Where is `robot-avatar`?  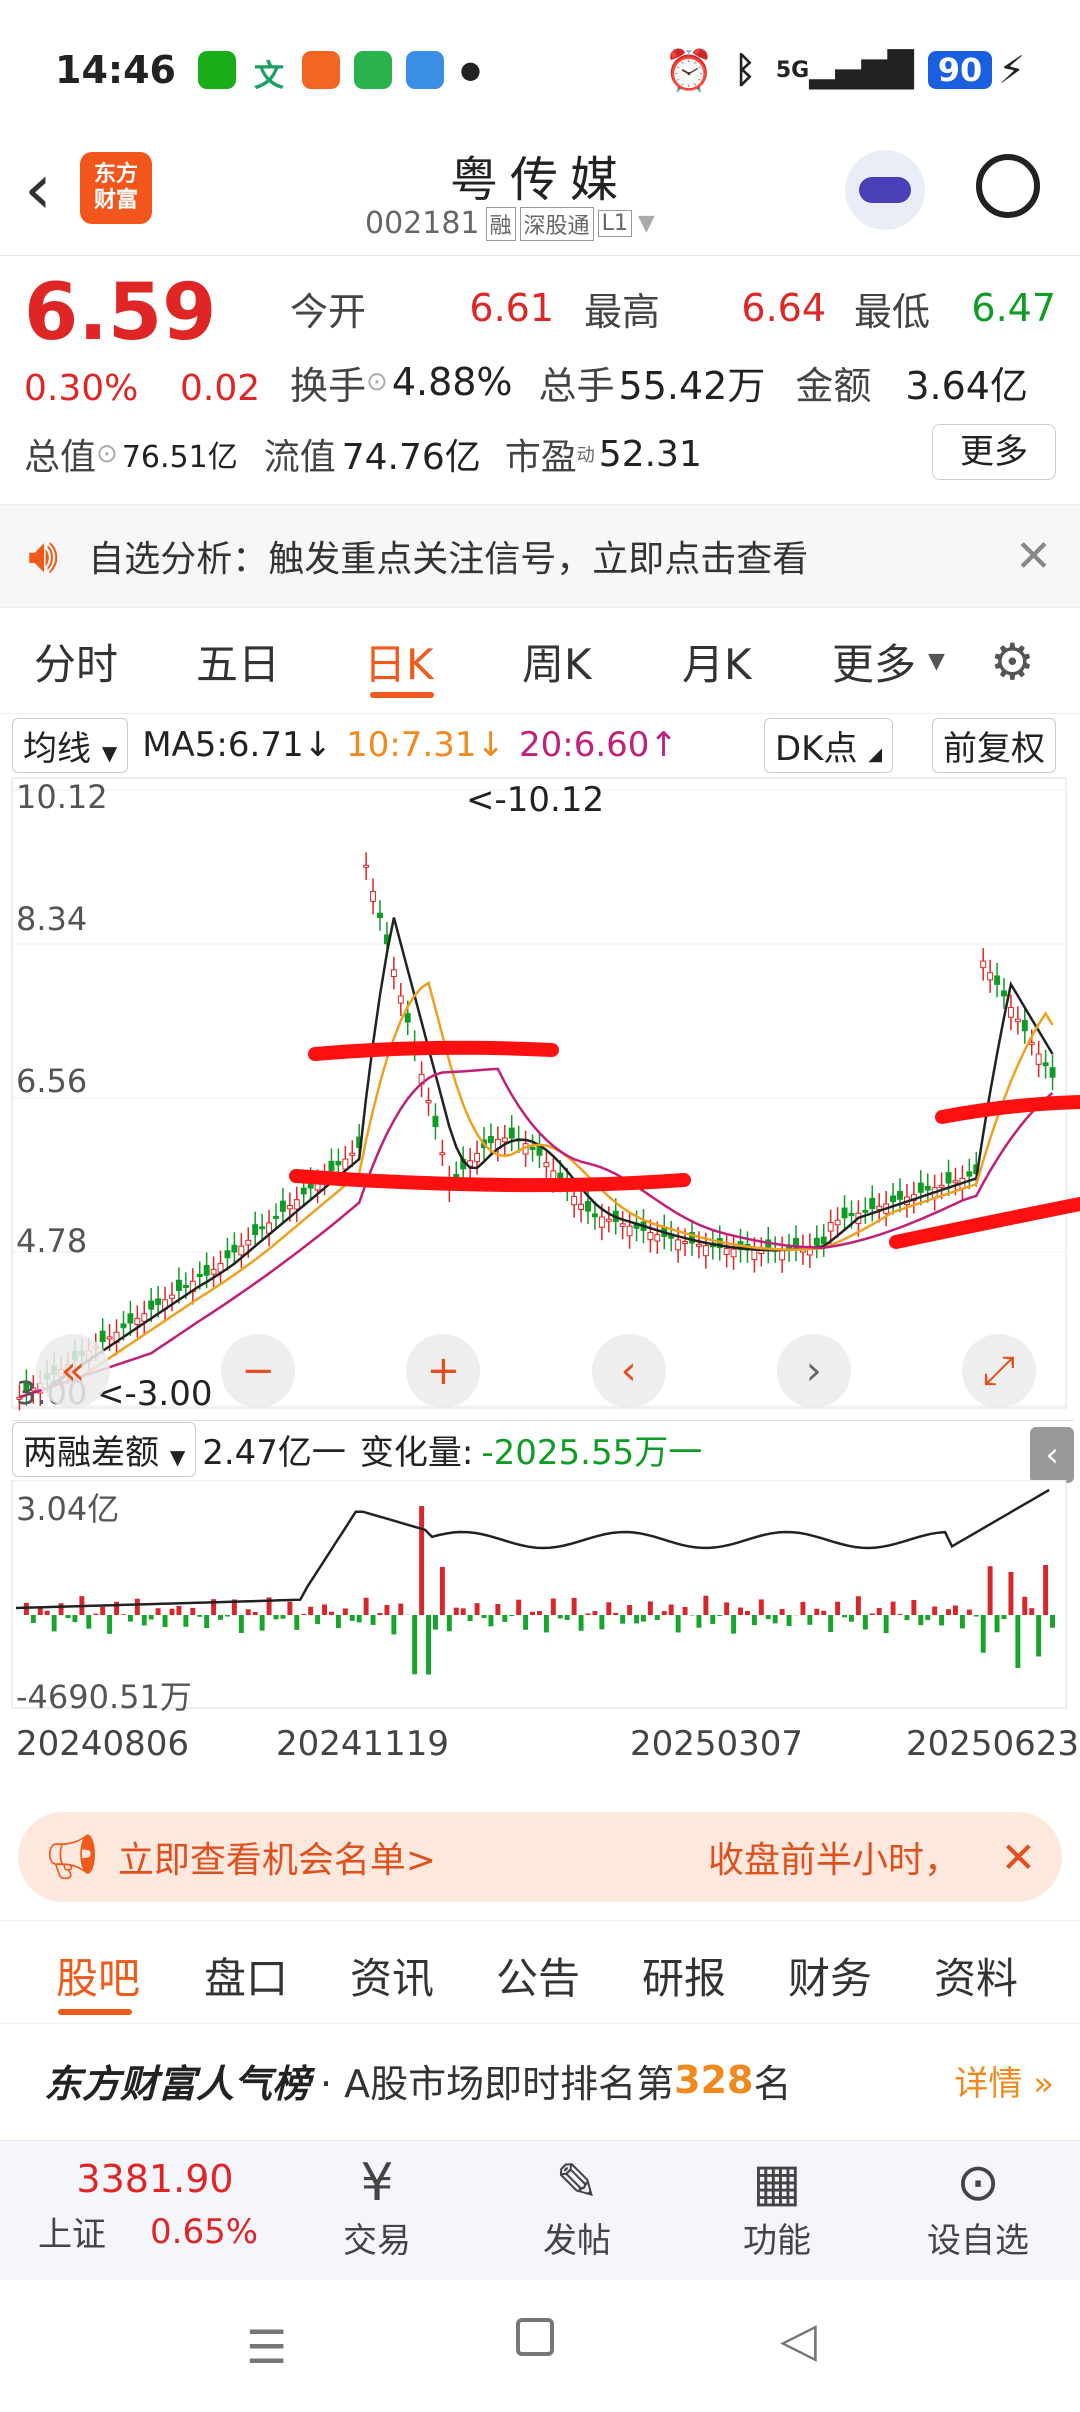
robot-avatar is located at coordinates (885, 190).